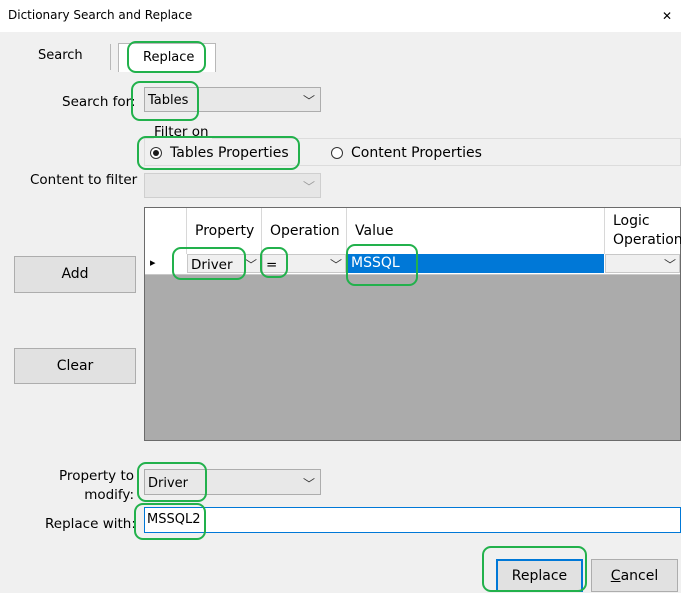 This screenshot has width=681, height=593. What do you see at coordinates (75, 274) in the screenshot?
I see `add-button: Add` at bounding box center [75, 274].